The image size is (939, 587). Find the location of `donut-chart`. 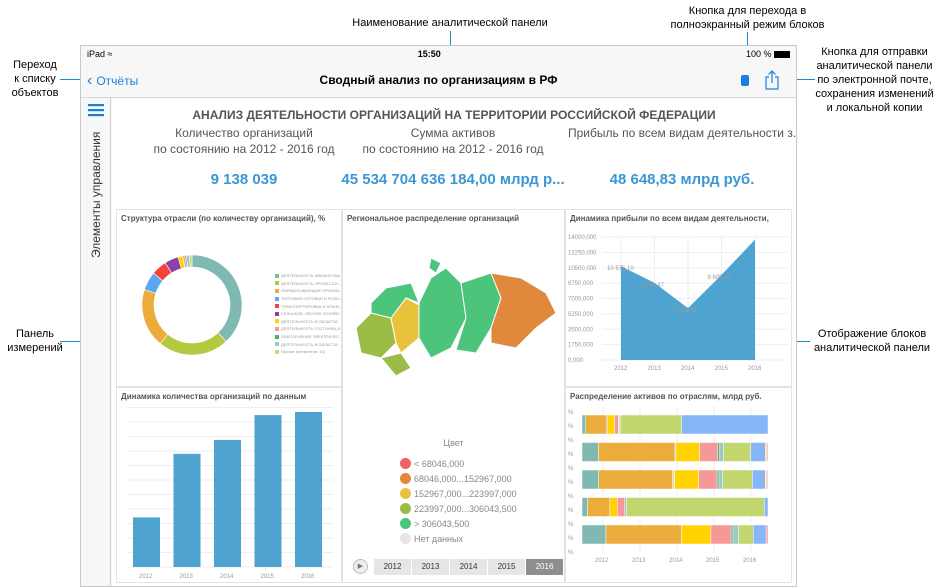

donut-chart is located at coordinates (192, 305).